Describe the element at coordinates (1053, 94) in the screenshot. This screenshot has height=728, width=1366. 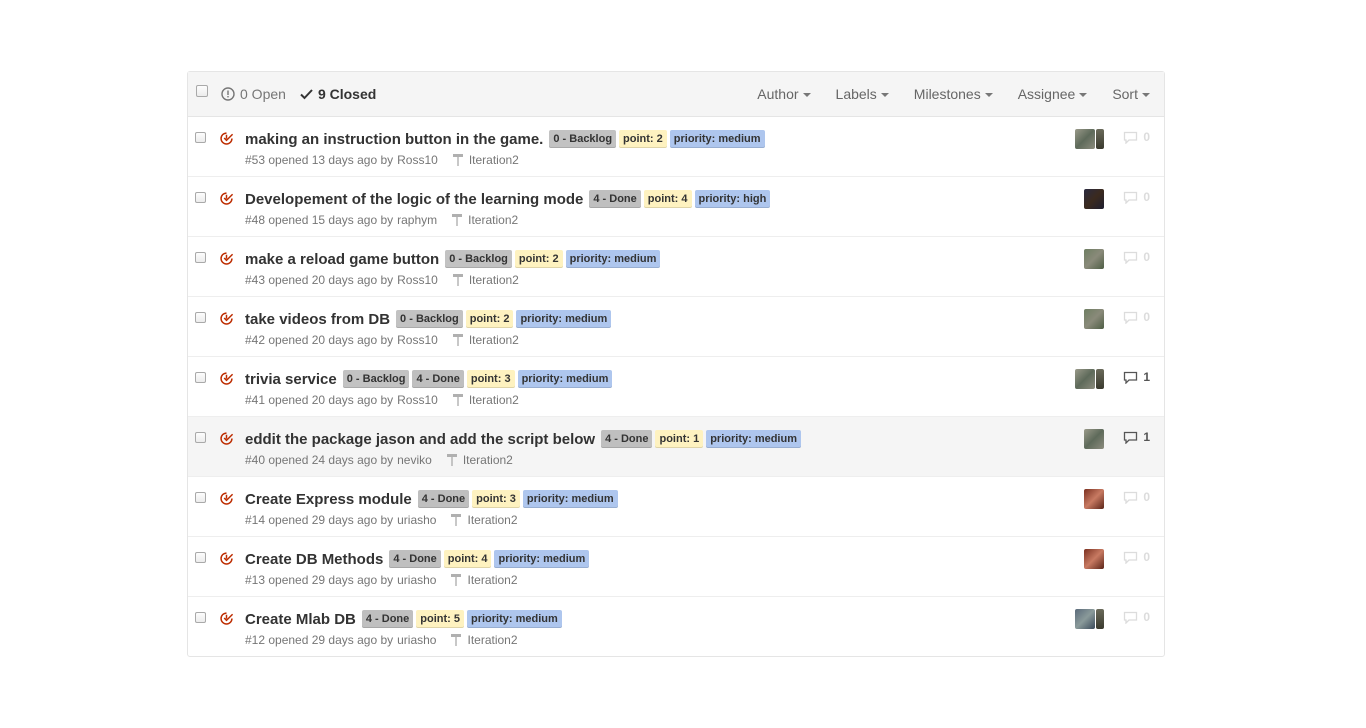
I see `assignee-filter-dropdown: Assignee` at that location.